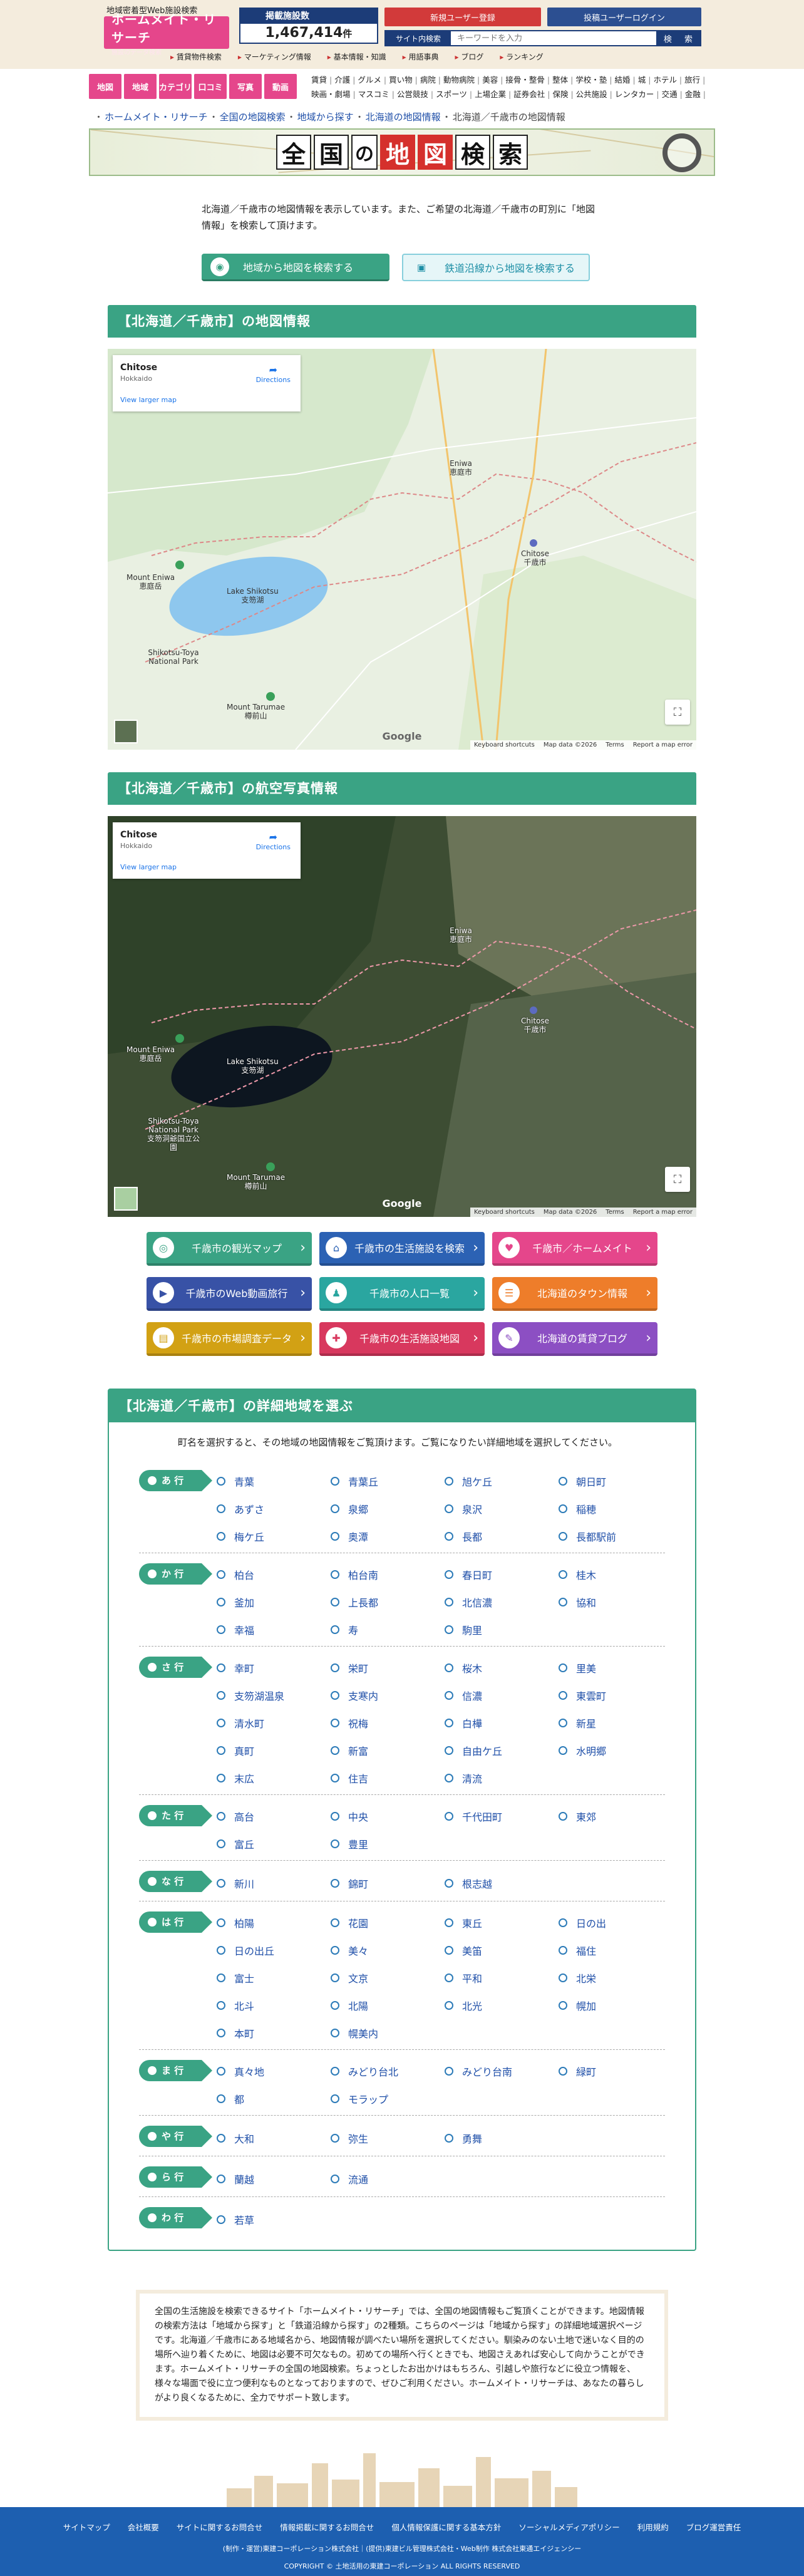  What do you see at coordinates (462, 17) in the screenshot?
I see `register-button: 新規ユーザー登録` at bounding box center [462, 17].